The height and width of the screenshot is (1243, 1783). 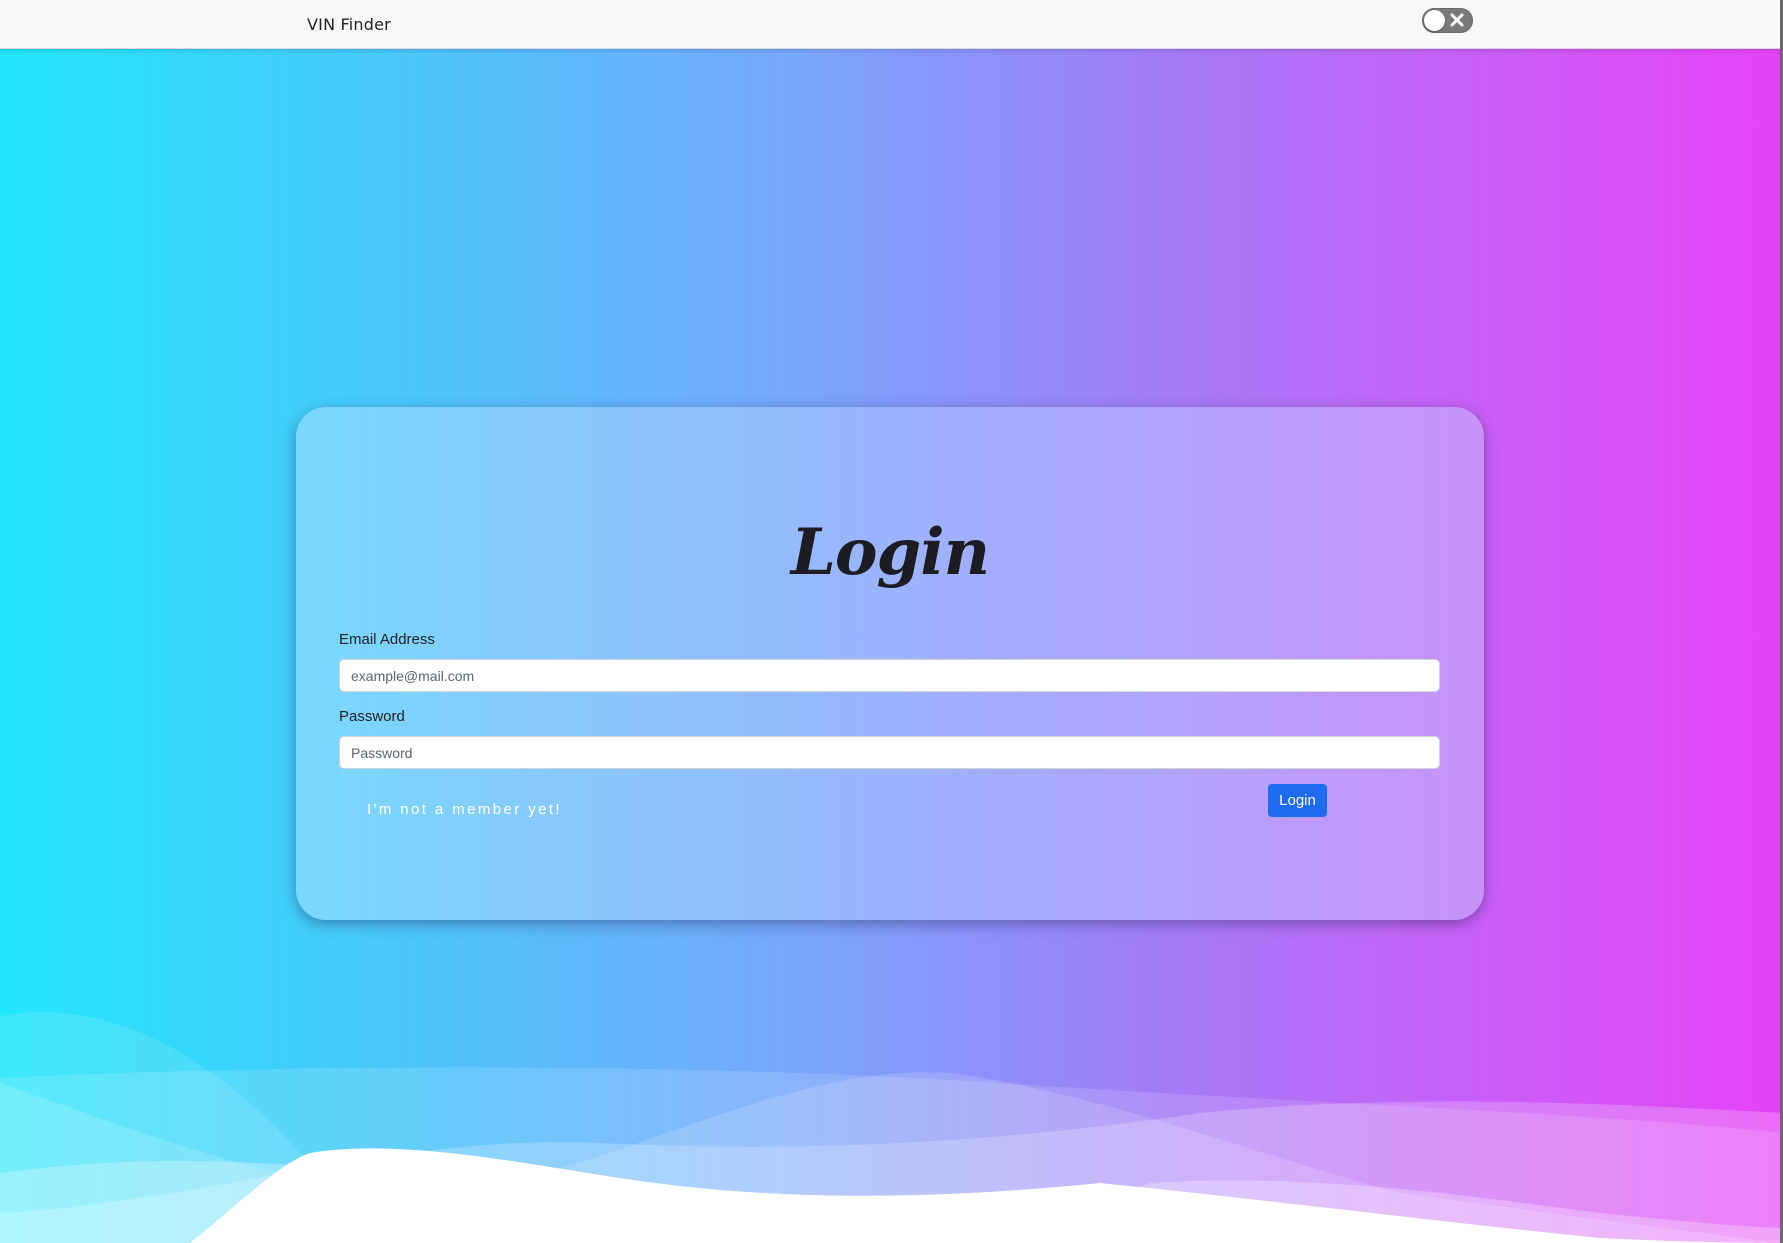 What do you see at coordinates (889, 752) in the screenshot?
I see `password-field` at bounding box center [889, 752].